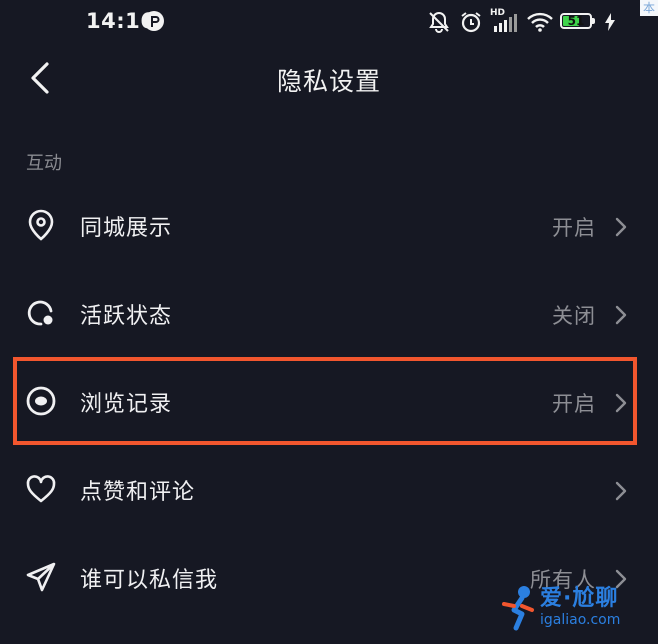 This screenshot has height=644, width=658. Describe the element at coordinates (471, 22) in the screenshot. I see `alarm-icon` at that location.